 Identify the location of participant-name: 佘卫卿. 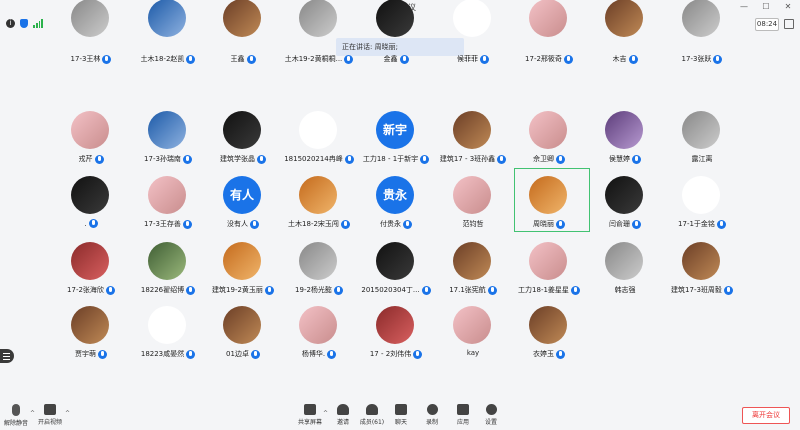
(543, 159).